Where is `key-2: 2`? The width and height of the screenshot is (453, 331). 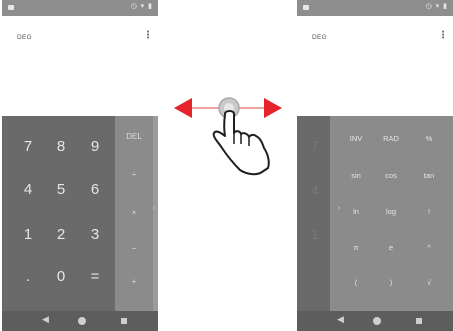
key-2: 2 is located at coordinates (61, 234).